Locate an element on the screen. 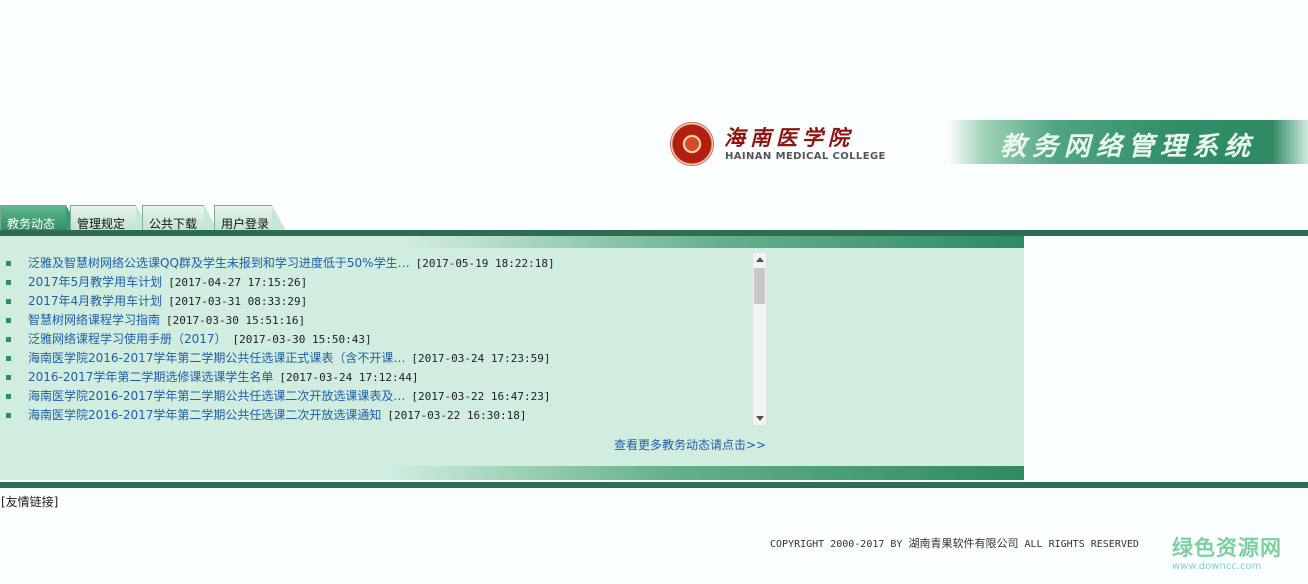  news-scrollbar is located at coordinates (759, 339).